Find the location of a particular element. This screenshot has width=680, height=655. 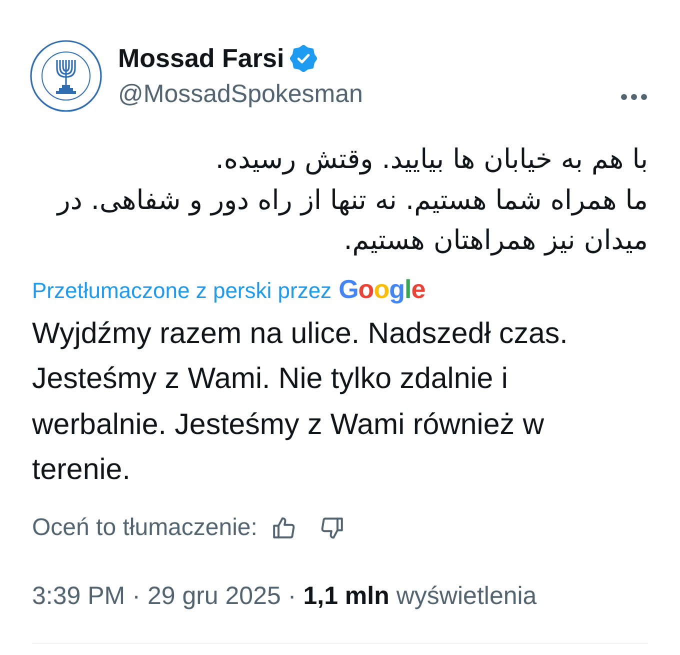

views-count: 1,1 mln is located at coordinates (346, 596).